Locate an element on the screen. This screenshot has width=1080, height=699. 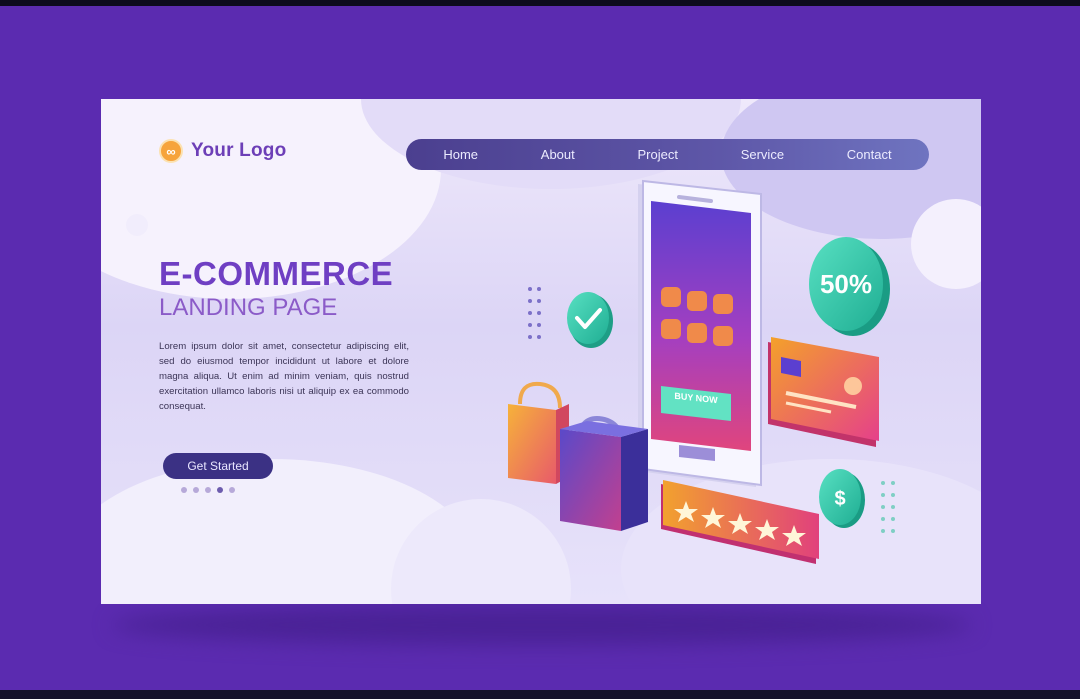
top-edge is located at coordinates (540, 3).